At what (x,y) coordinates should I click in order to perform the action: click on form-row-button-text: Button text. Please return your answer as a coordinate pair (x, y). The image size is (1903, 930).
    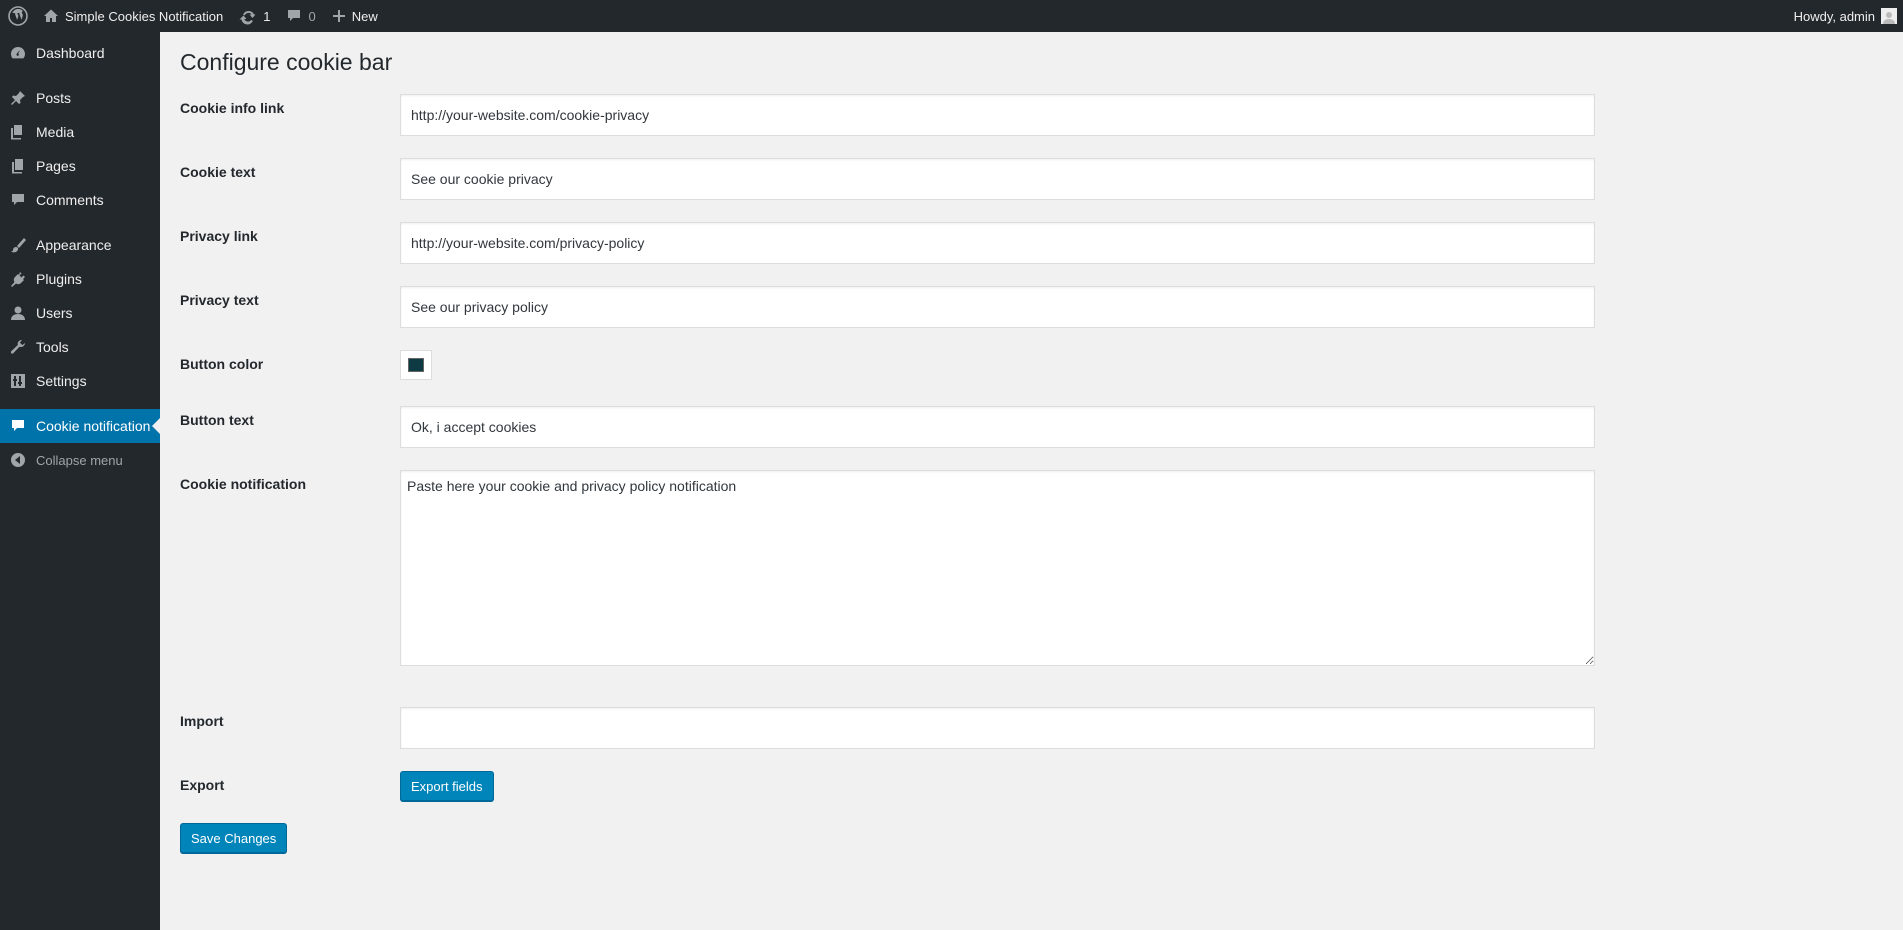
    Looking at the image, I should click on (890, 430).